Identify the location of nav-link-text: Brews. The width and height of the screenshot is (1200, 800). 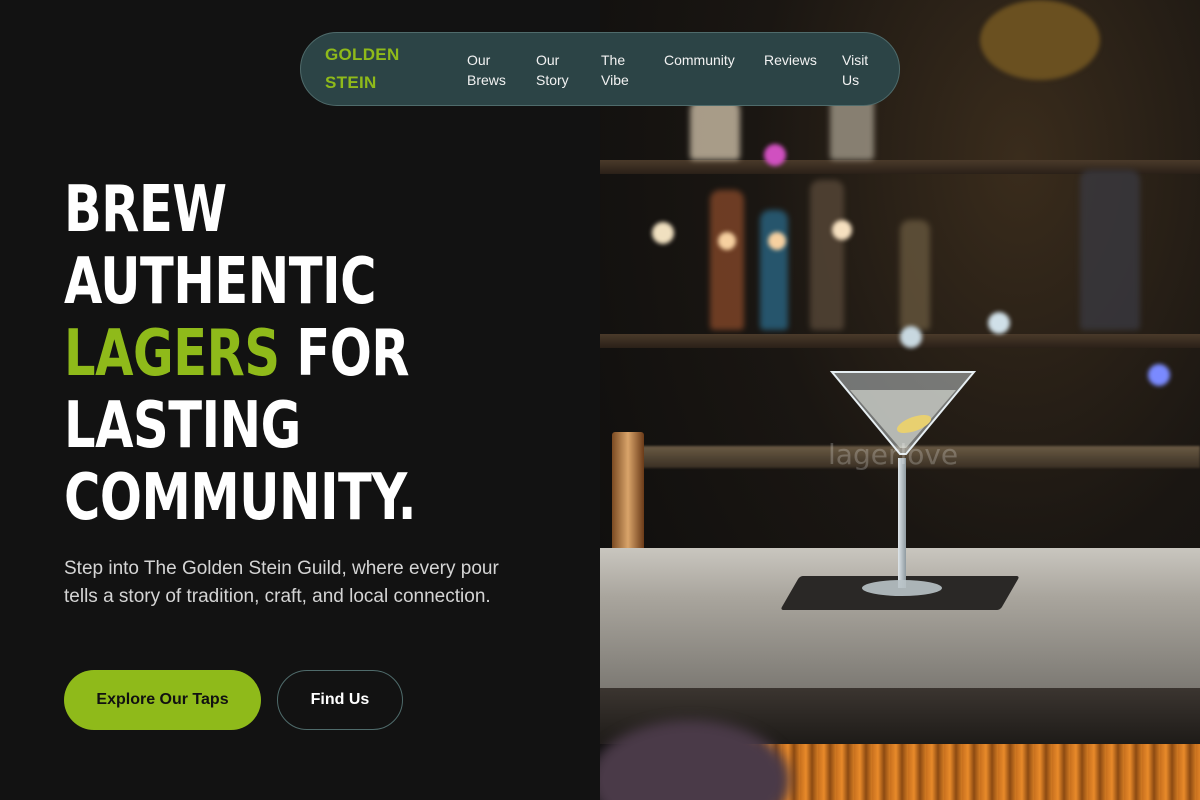
(486, 80).